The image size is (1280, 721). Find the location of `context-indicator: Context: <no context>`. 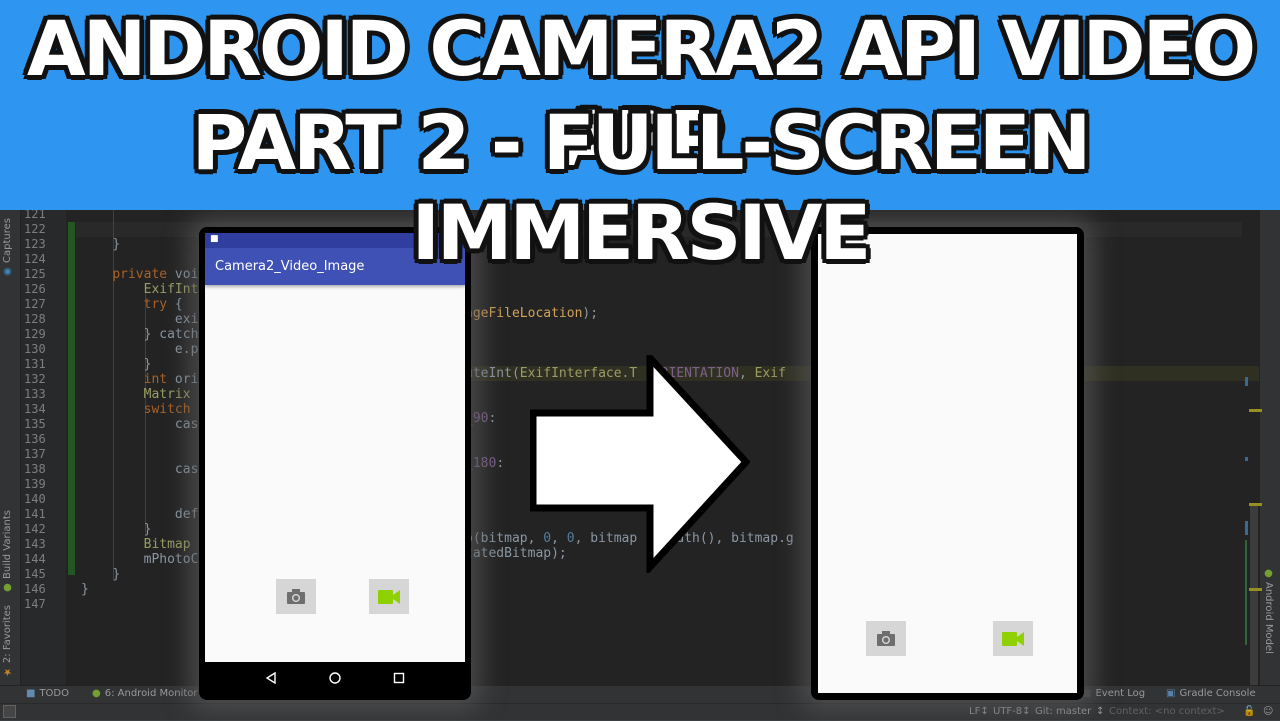

context-indicator: Context: <no context> is located at coordinates (1167, 711).